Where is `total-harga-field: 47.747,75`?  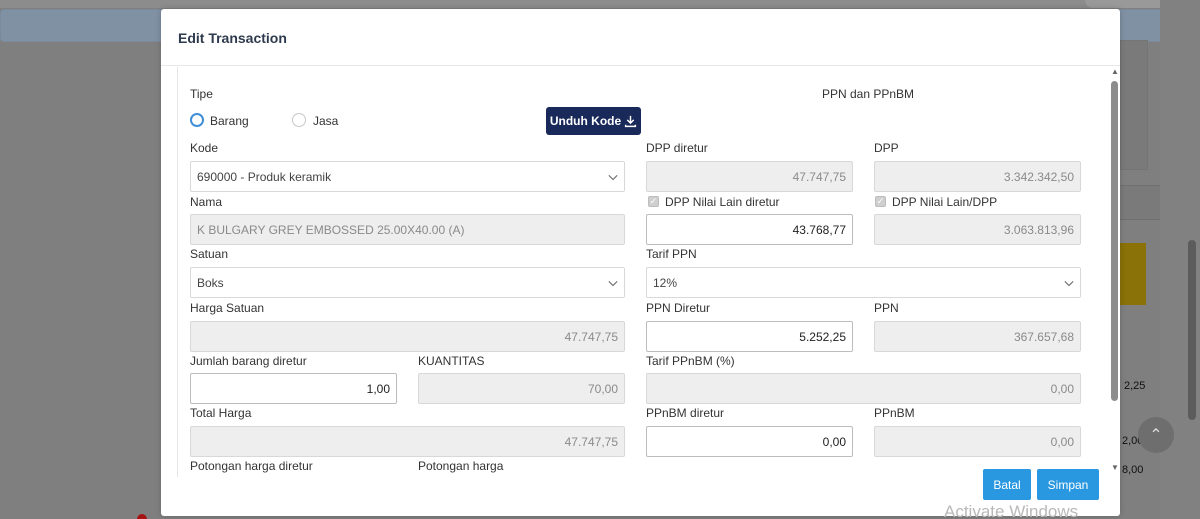 total-harga-field: 47.747,75 is located at coordinates (407, 441).